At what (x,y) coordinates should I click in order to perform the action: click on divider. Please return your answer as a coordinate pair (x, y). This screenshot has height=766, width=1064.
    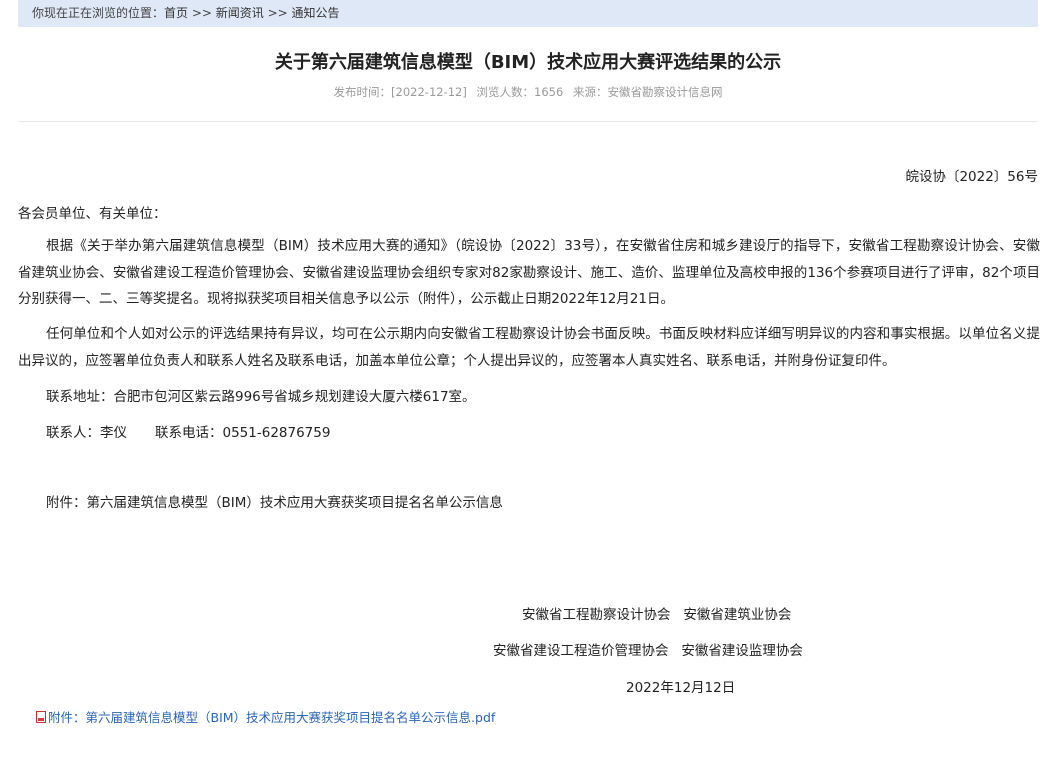
    Looking at the image, I should click on (528, 121).